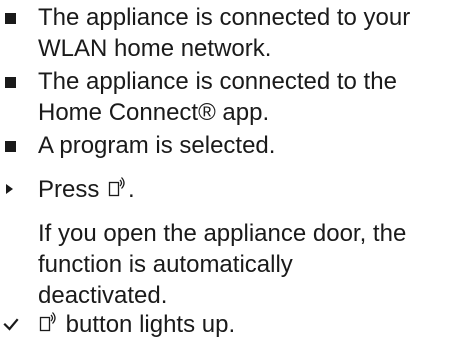 The width and height of the screenshot is (464, 341). Describe the element at coordinates (224, 17) in the screenshot. I see `text-line: The appliance is connected to your` at that location.